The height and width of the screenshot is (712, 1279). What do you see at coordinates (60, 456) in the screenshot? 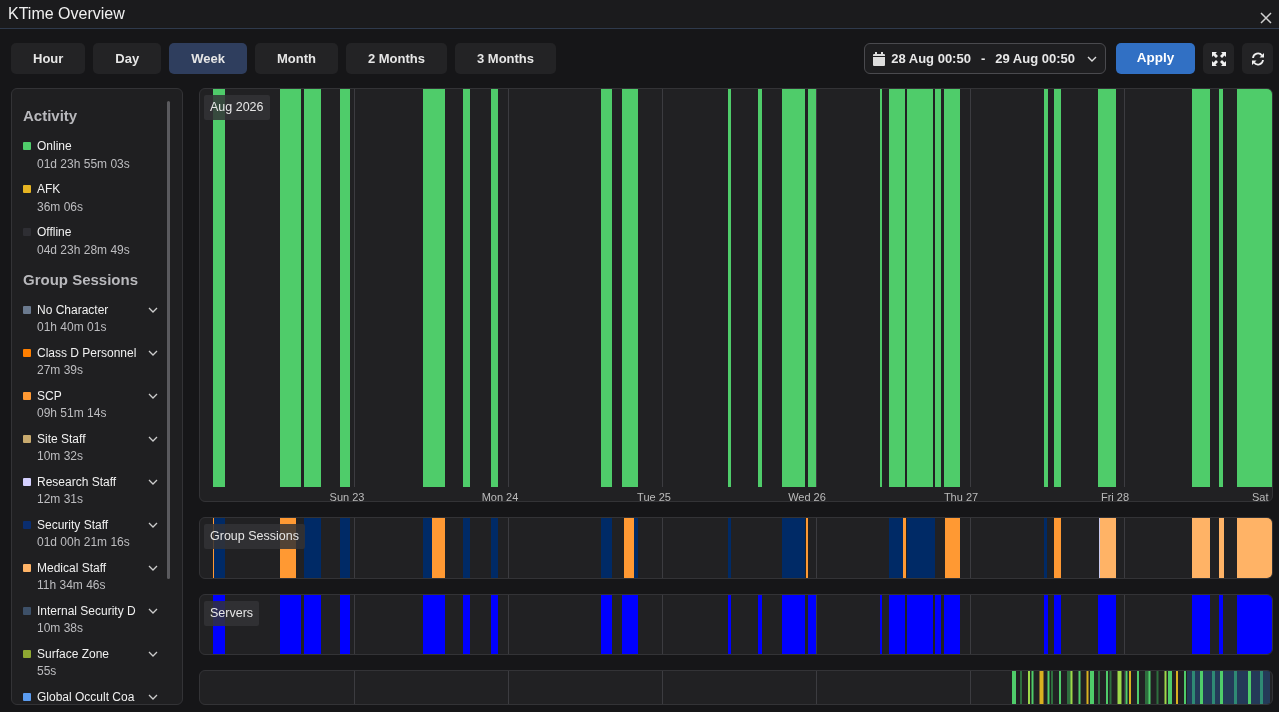
I see `duration-text: 10m 32s` at bounding box center [60, 456].